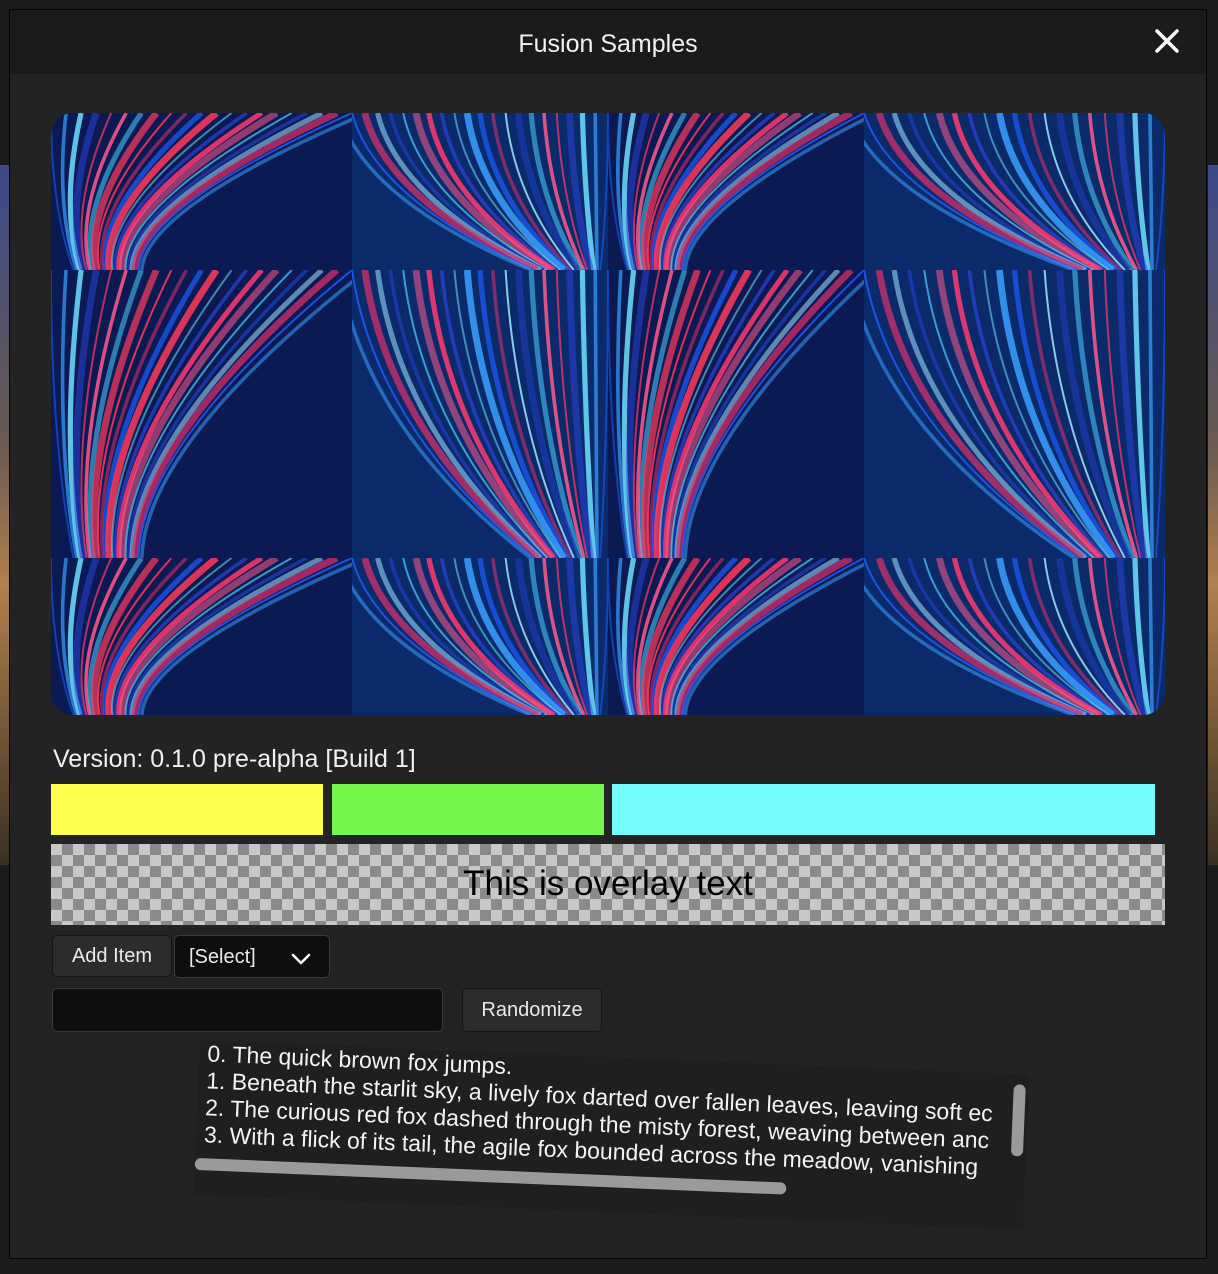 The height and width of the screenshot is (1274, 1218). I want to click on overlay-text: This is overlay text, so click(608, 883).